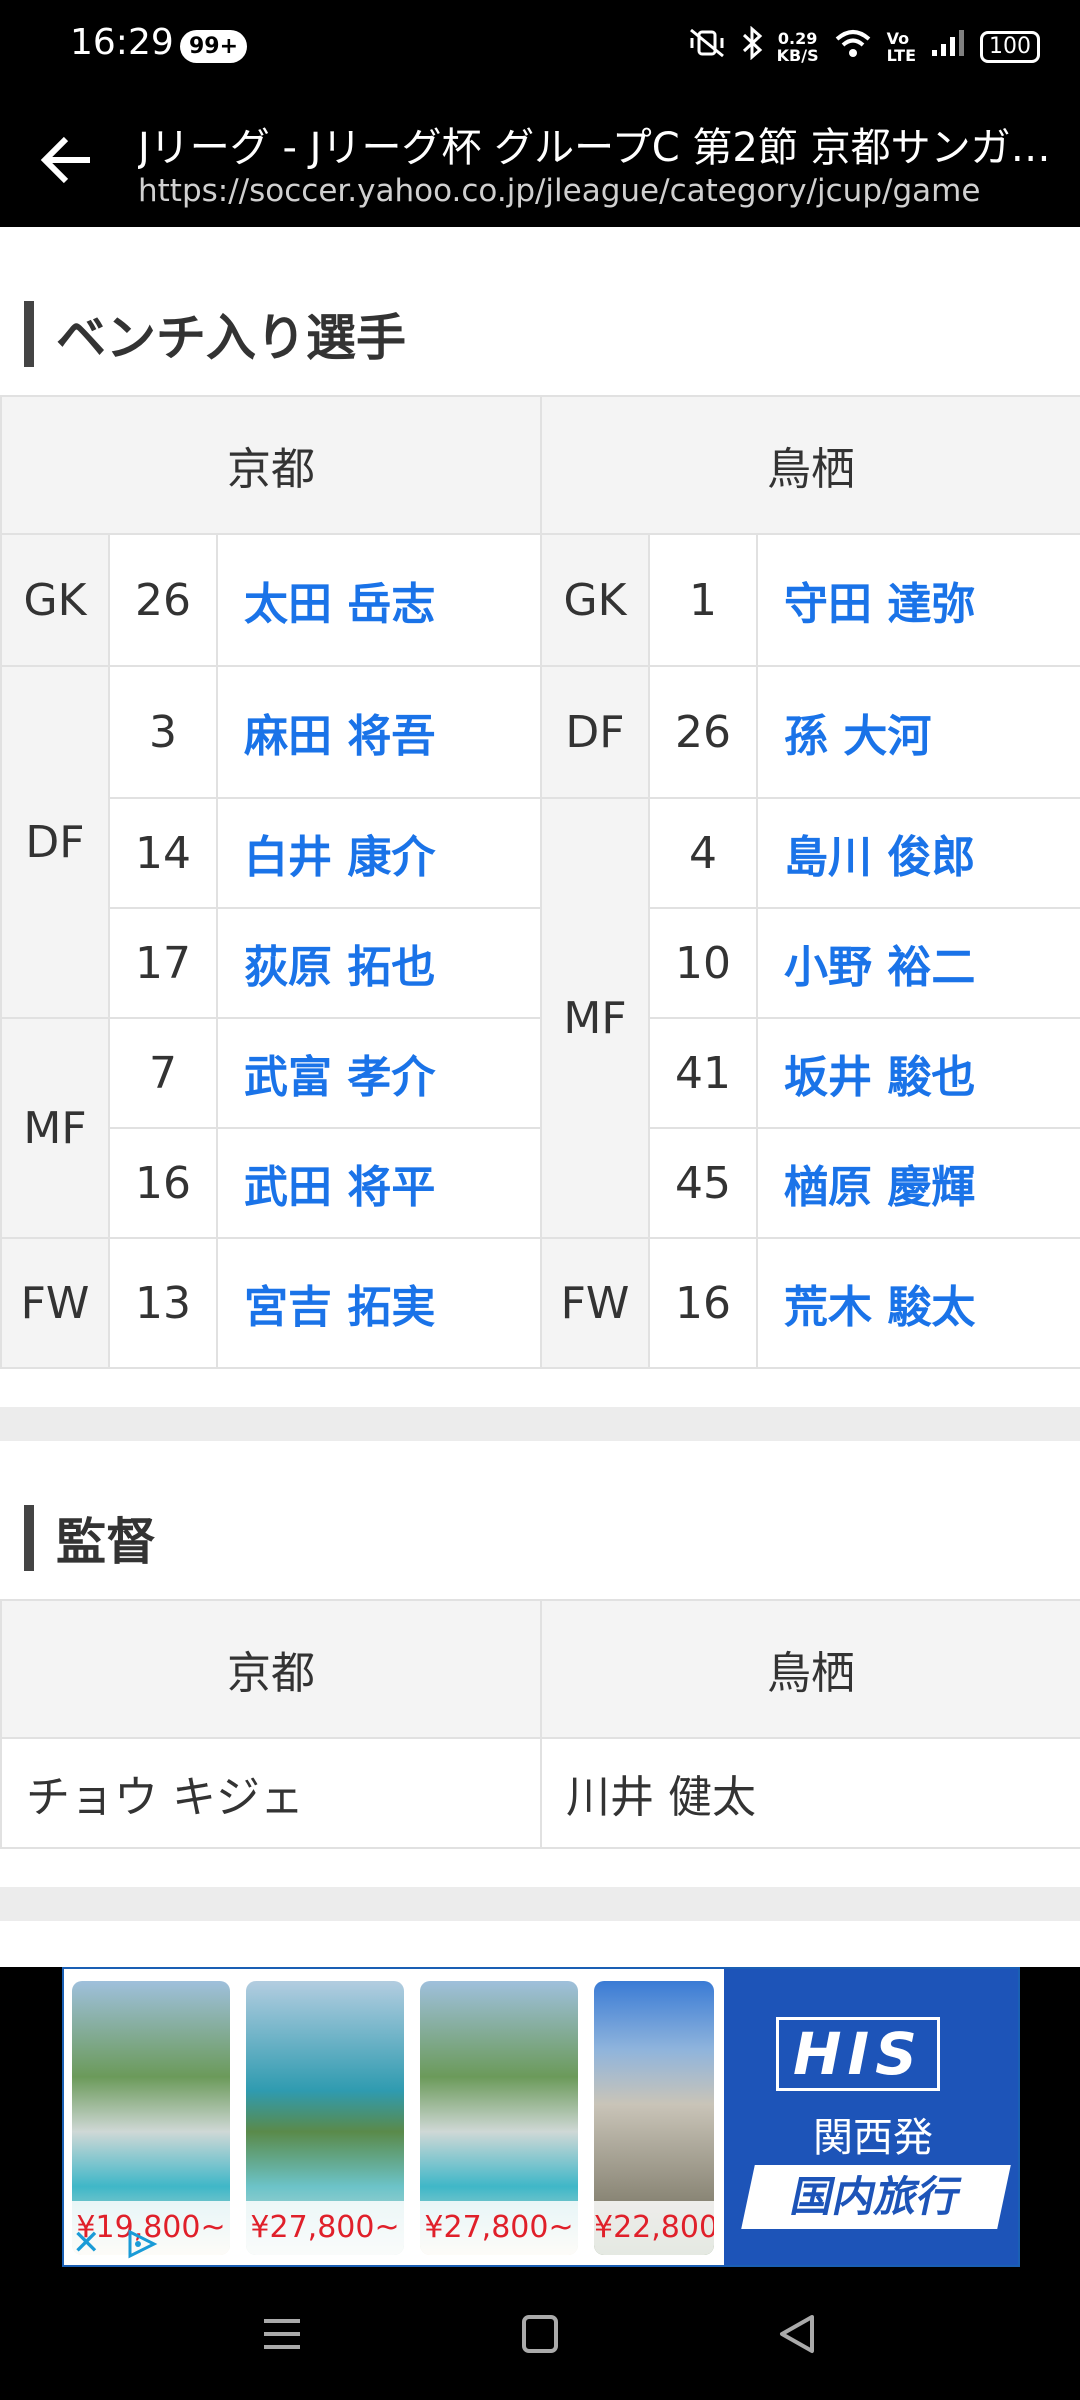 The width and height of the screenshot is (1080, 2400). I want to click on player-name-link: 武富 孝介, so click(379, 1073).